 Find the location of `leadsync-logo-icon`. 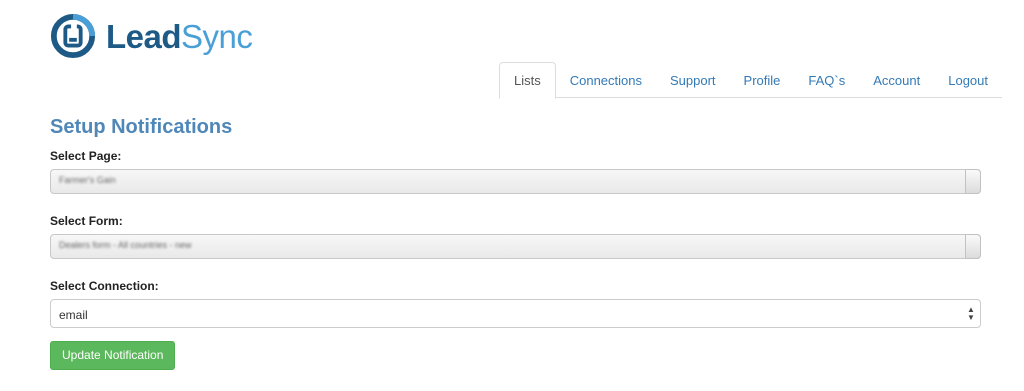

leadsync-logo-icon is located at coordinates (73, 36).